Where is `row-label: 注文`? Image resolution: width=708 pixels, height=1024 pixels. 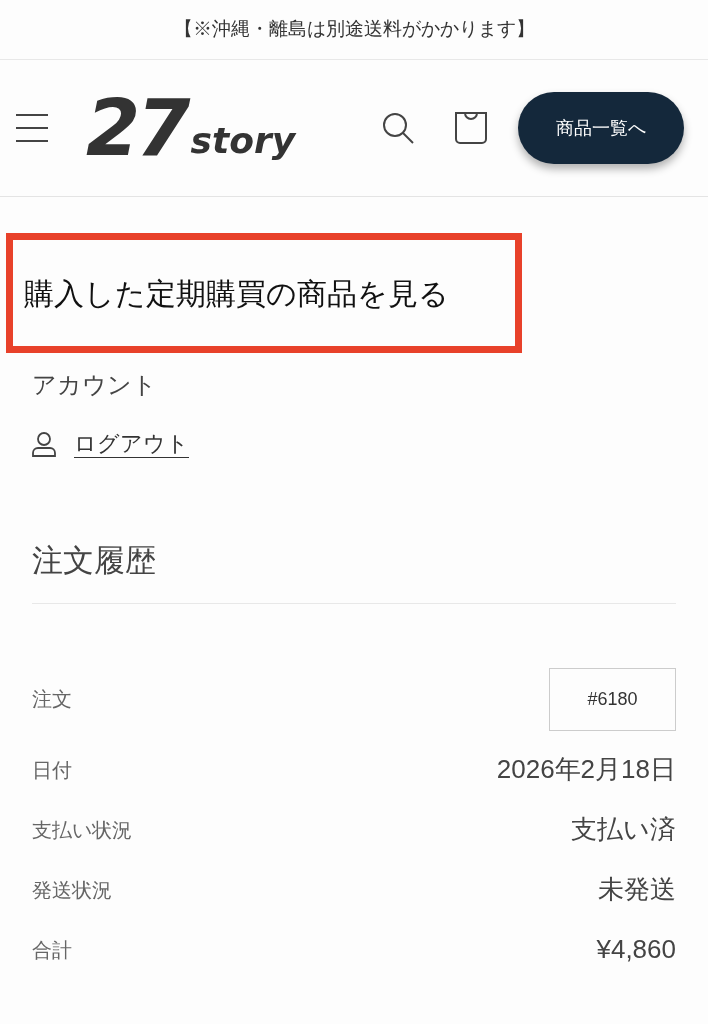
row-label: 注文 is located at coordinates (52, 699).